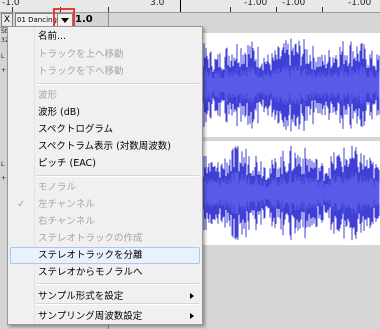 This screenshot has width=380, height=329. What do you see at coordinates (90, 255) in the screenshot?
I see `menu-item-label: ステレオトラックを分離` at bounding box center [90, 255].